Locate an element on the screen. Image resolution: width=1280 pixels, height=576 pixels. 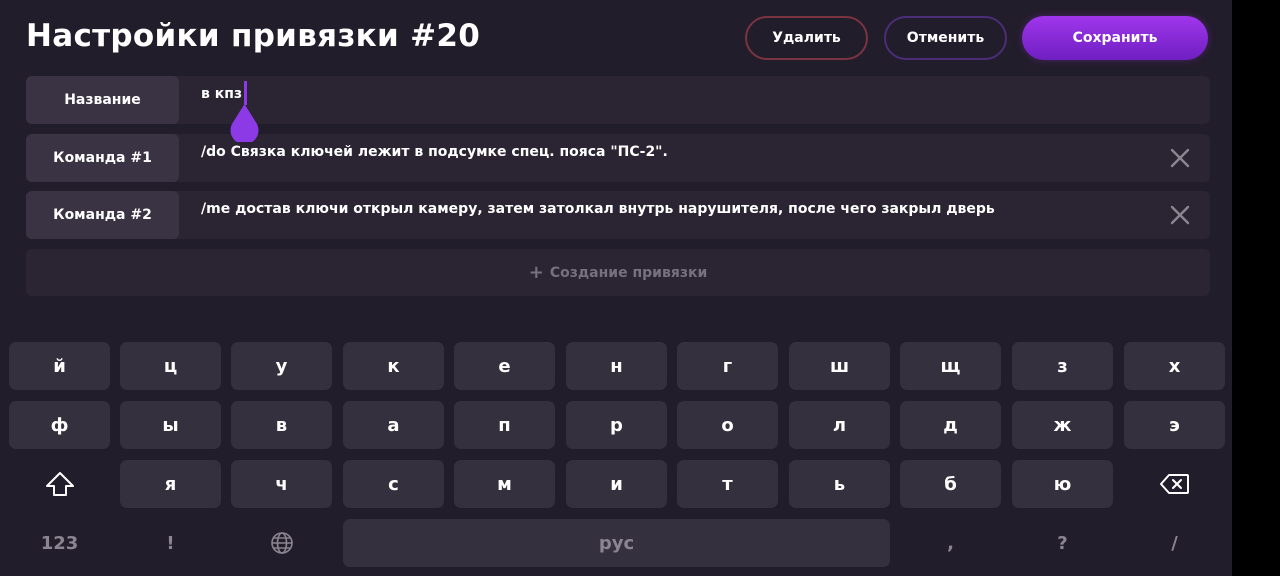
globe-icon is located at coordinates (281, 543).